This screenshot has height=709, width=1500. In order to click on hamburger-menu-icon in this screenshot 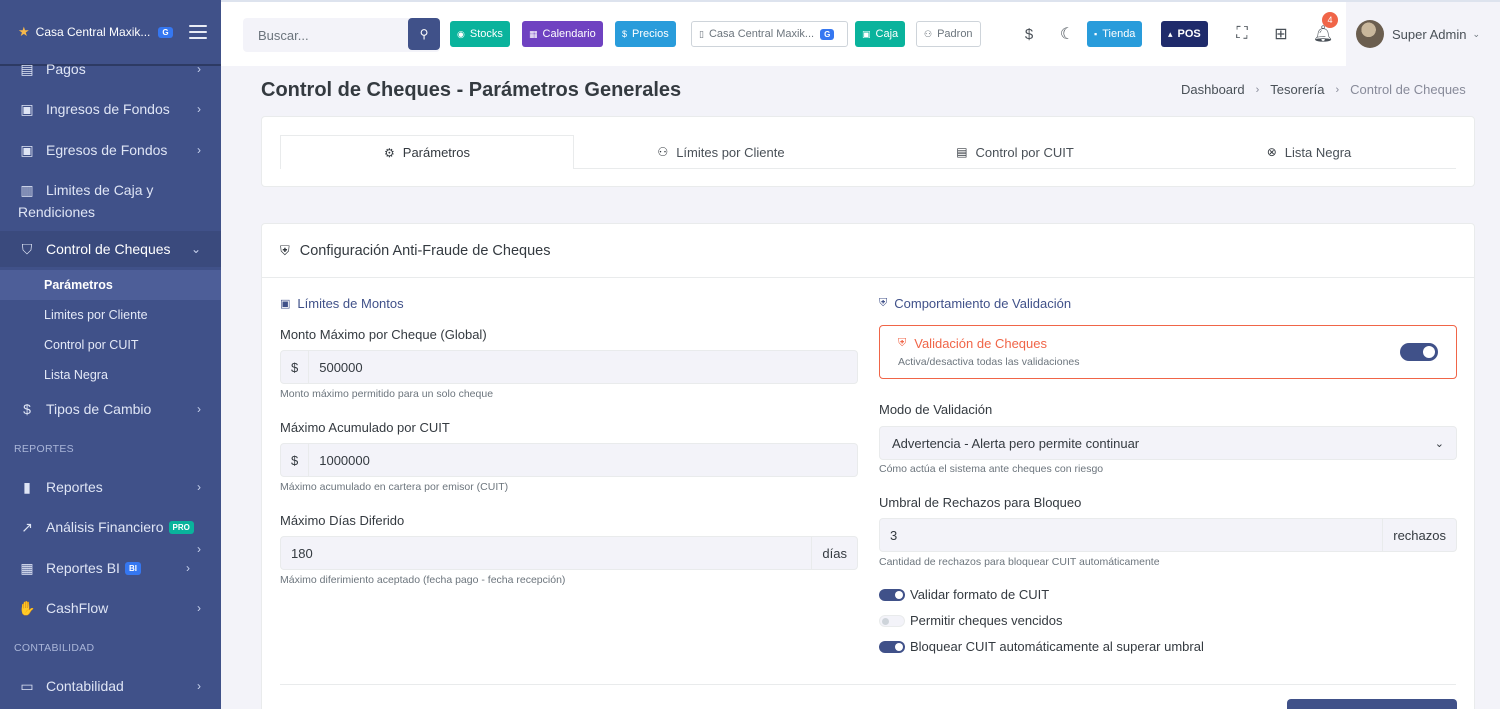, I will do `click(198, 32)`.